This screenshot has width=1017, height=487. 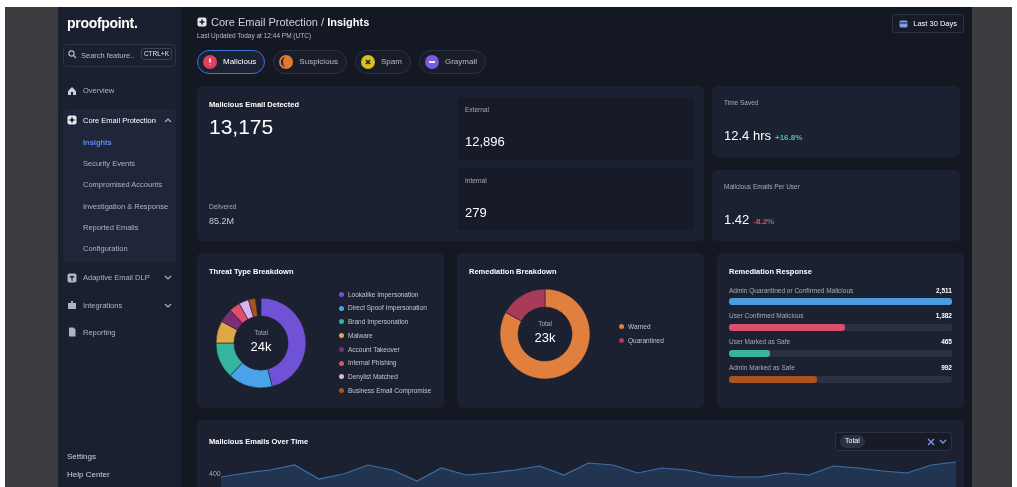 What do you see at coordinates (231, 62) in the screenshot?
I see `category-tab: Malicious` at bounding box center [231, 62].